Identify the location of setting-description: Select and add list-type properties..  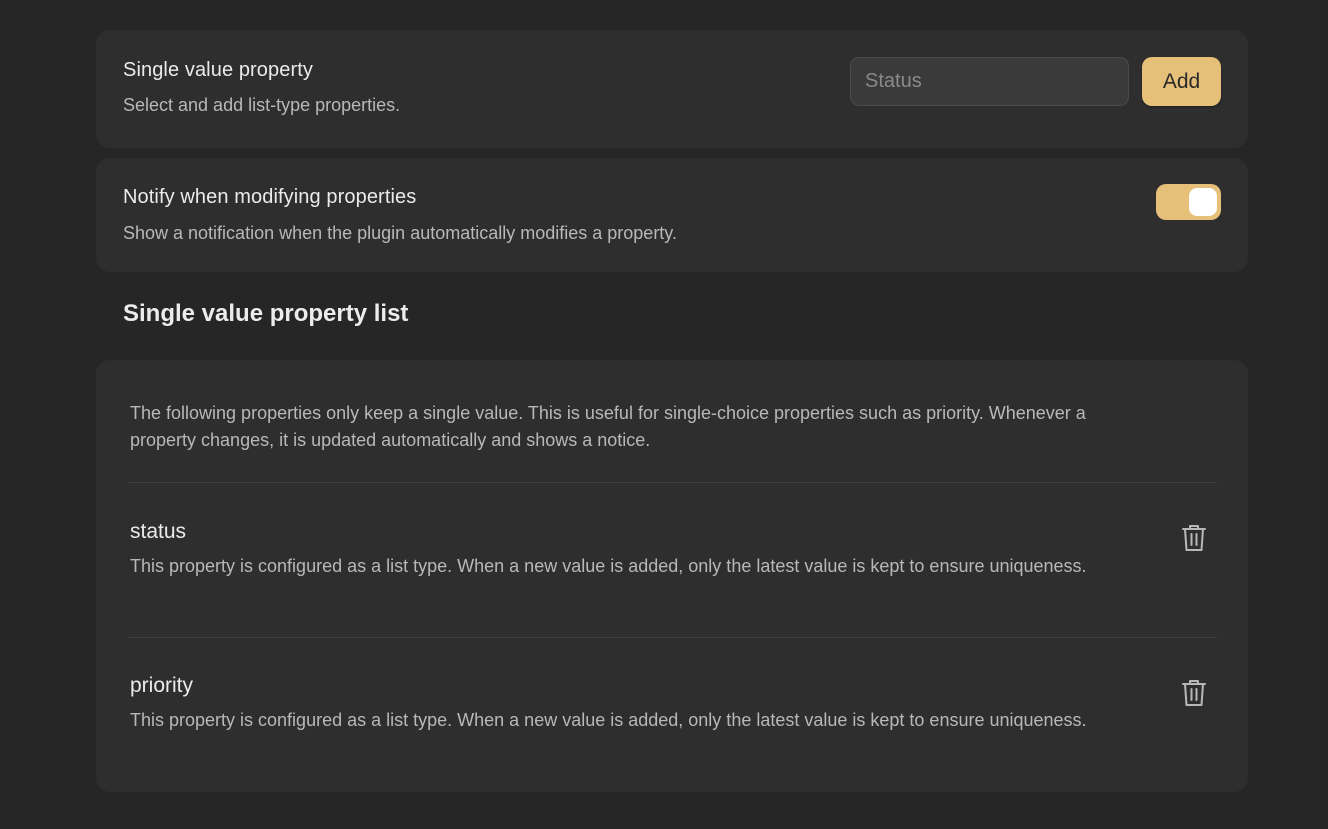
(262, 105).